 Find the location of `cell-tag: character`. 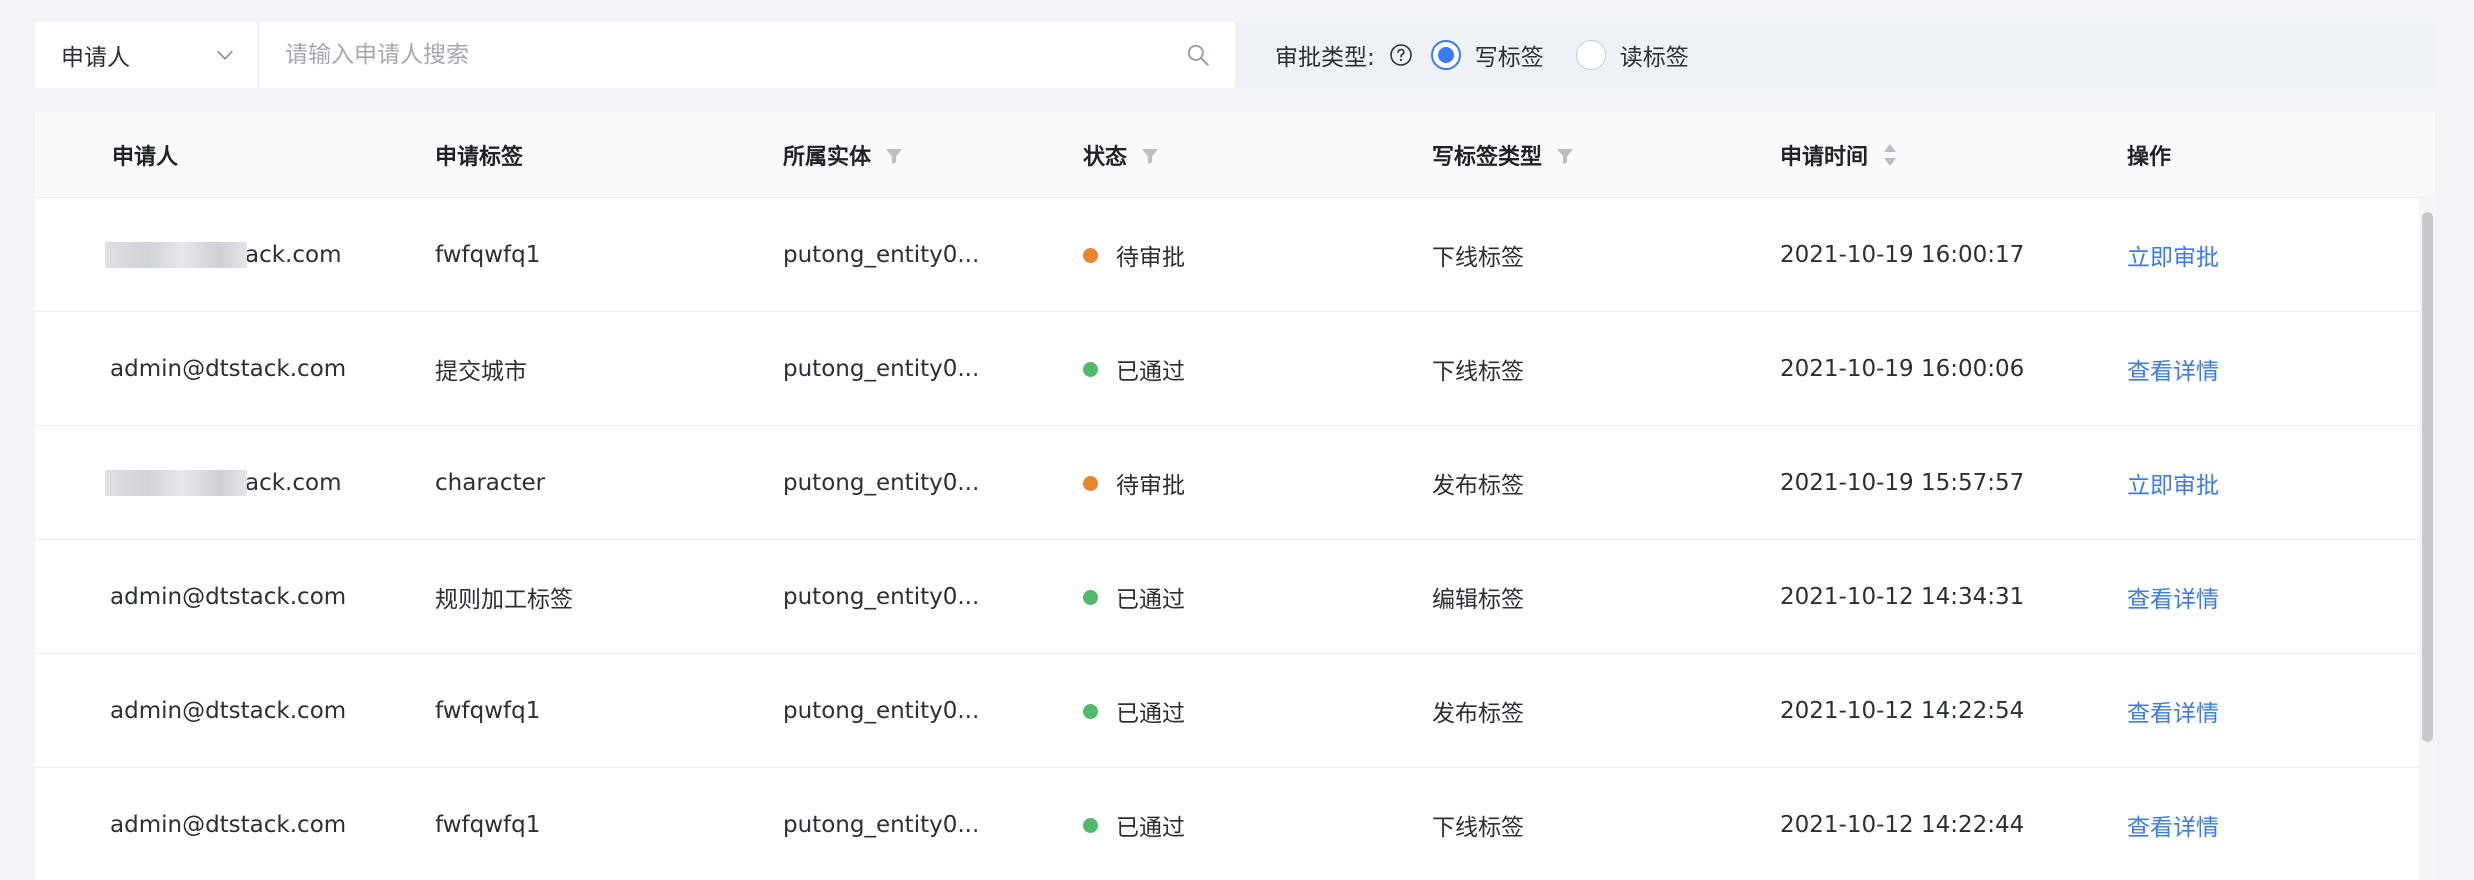

cell-tag: character is located at coordinates (490, 483).